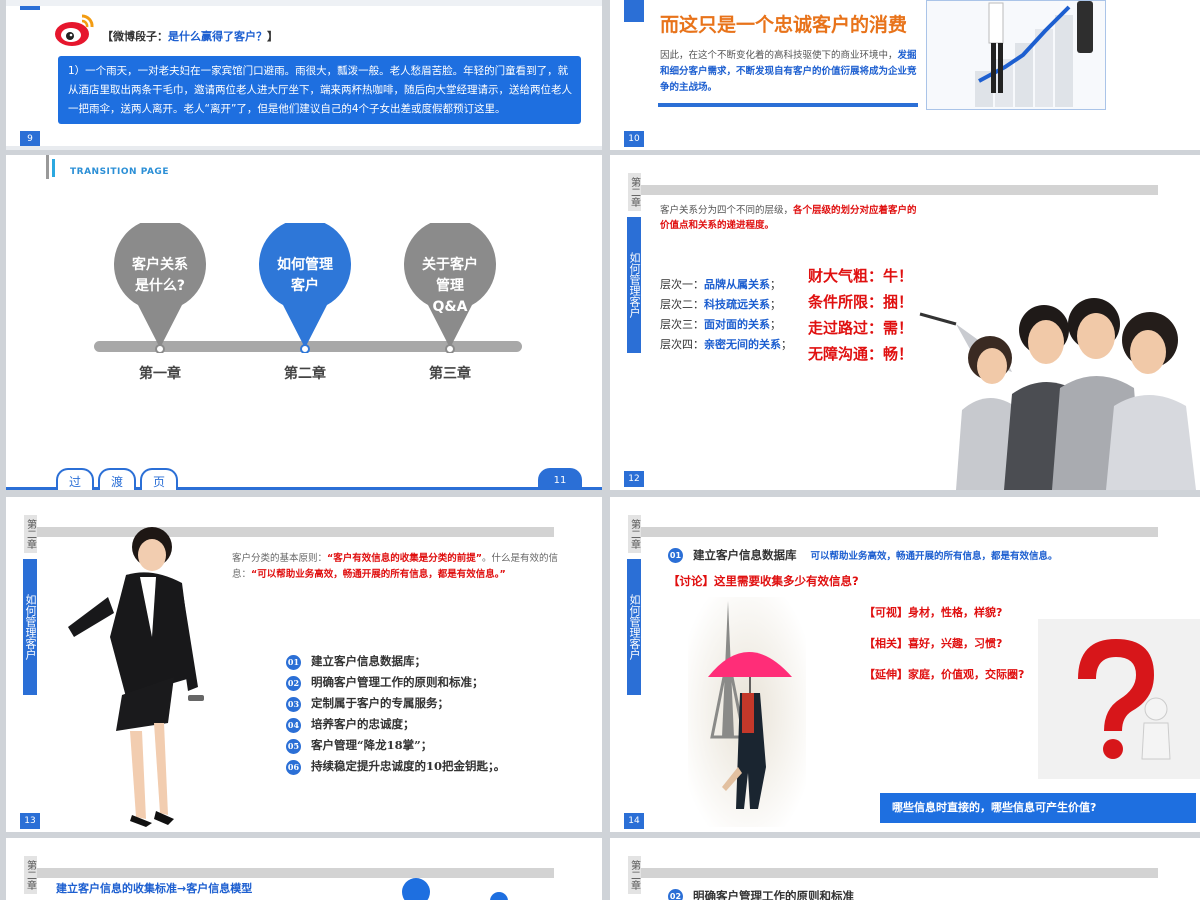 This screenshot has width=1200, height=900. What do you see at coordinates (372, 745) in the screenshot?
I see `item-text: 客户管理“降龙18掌”；` at bounding box center [372, 745].